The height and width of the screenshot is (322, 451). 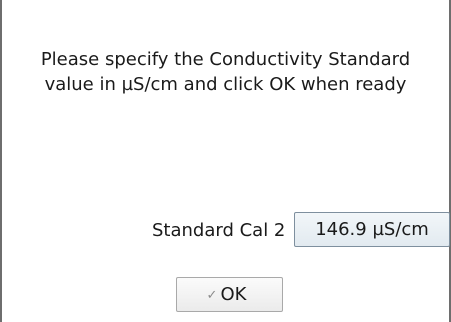 I want to click on ok-button: ✓ OK, so click(x=229, y=294).